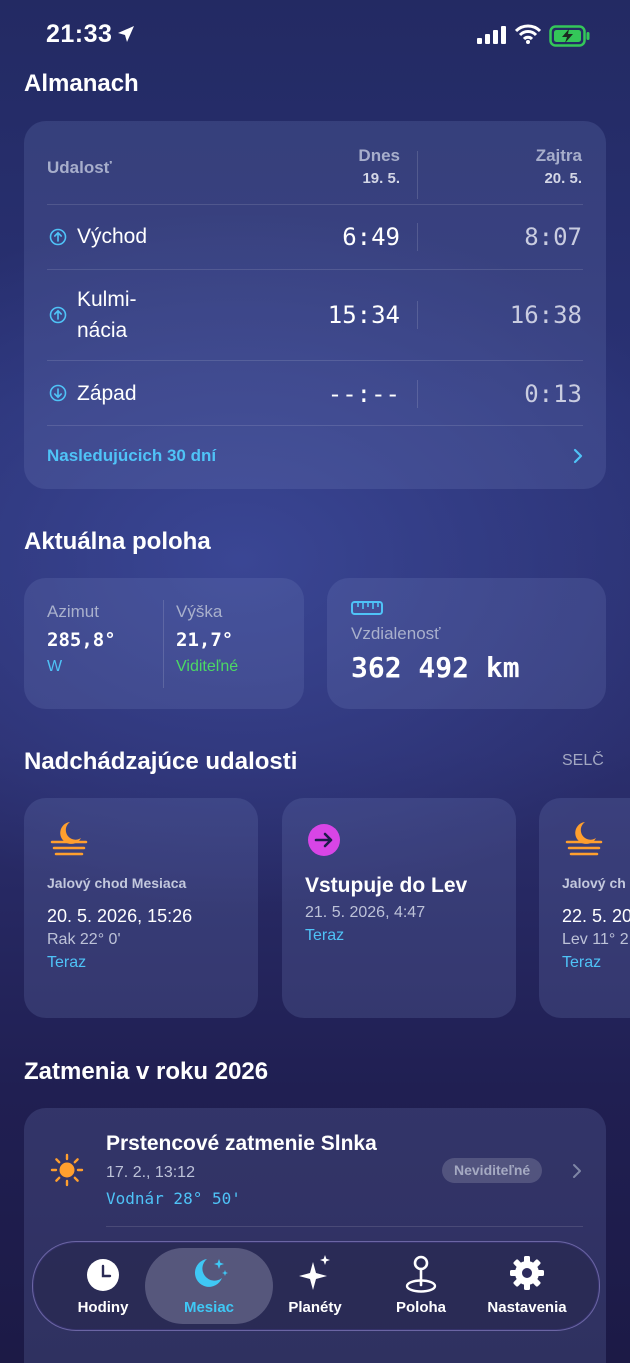 The image size is (630, 1363). I want to click on event-card: Vstupuje do Lev 21. 5. 2026, 4:47 Teraz, so click(399, 908).